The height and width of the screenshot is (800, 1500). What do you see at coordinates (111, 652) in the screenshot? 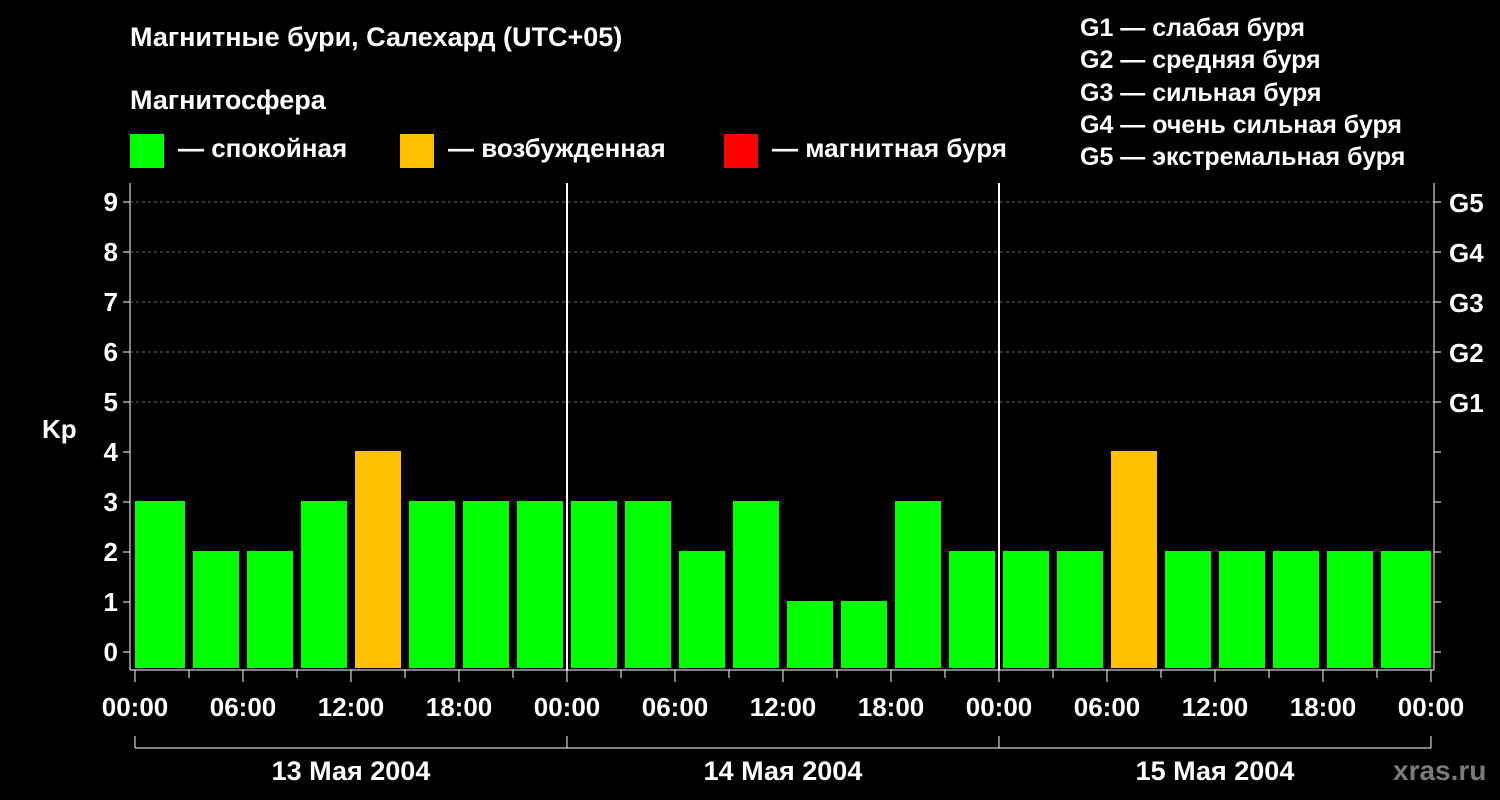
I see `y-tick-label: 0` at bounding box center [111, 652].